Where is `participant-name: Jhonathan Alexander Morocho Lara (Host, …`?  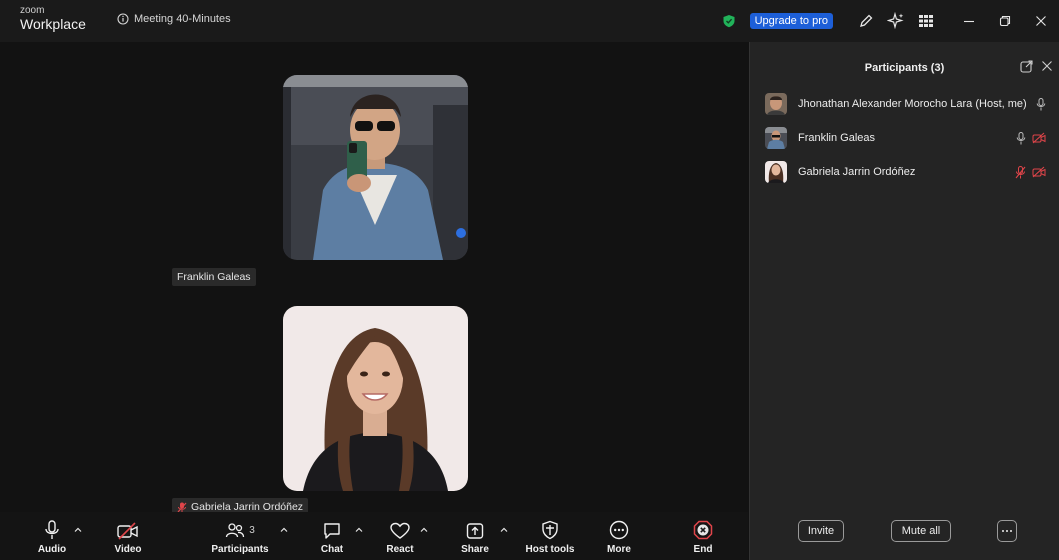 participant-name: Jhonathan Alexander Morocho Lara (Host, … is located at coordinates (912, 104).